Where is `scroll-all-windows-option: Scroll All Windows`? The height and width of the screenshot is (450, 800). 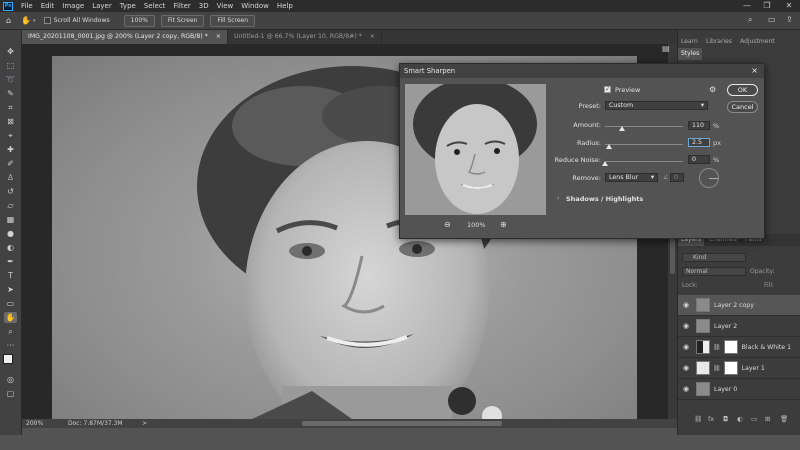
scroll-all-windows-option: Scroll All Windows is located at coordinates (76, 20).